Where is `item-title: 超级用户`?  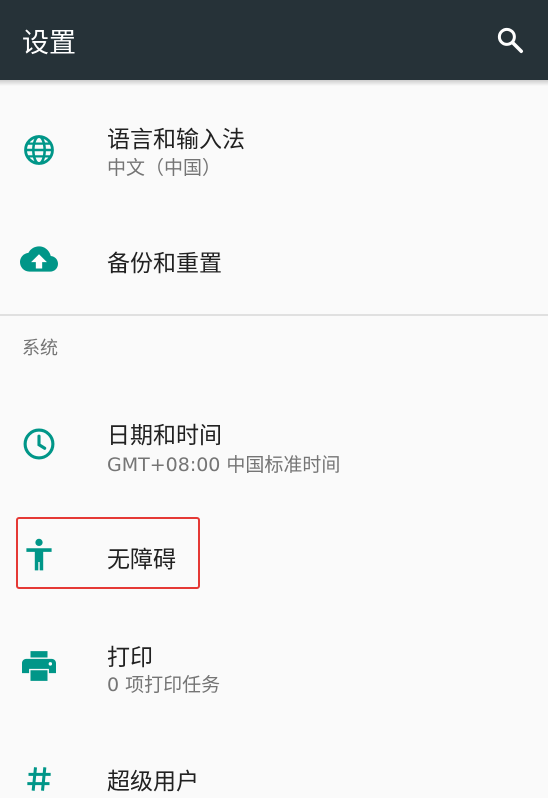 item-title: 超级用户 is located at coordinates (153, 782).